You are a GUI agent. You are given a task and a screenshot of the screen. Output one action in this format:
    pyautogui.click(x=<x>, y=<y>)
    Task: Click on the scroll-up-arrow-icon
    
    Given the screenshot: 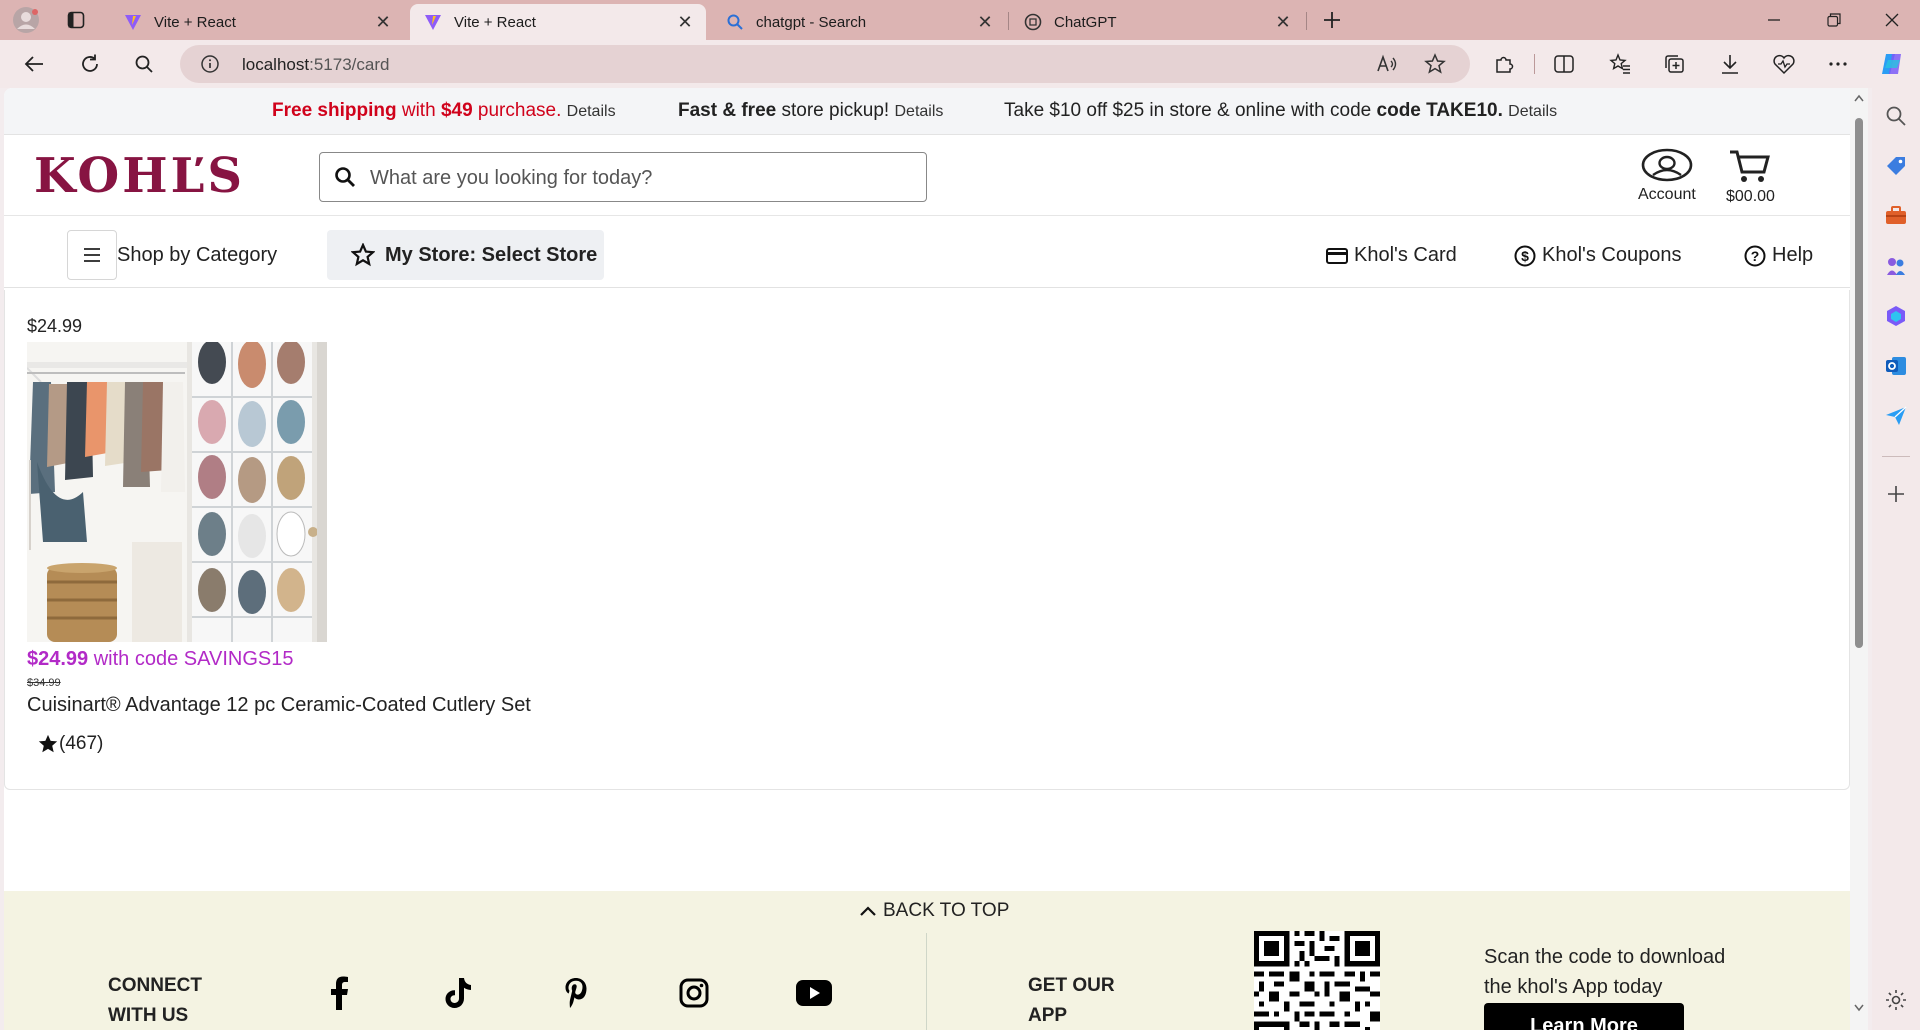 What is the action you would take?
    pyautogui.click(x=1859, y=98)
    